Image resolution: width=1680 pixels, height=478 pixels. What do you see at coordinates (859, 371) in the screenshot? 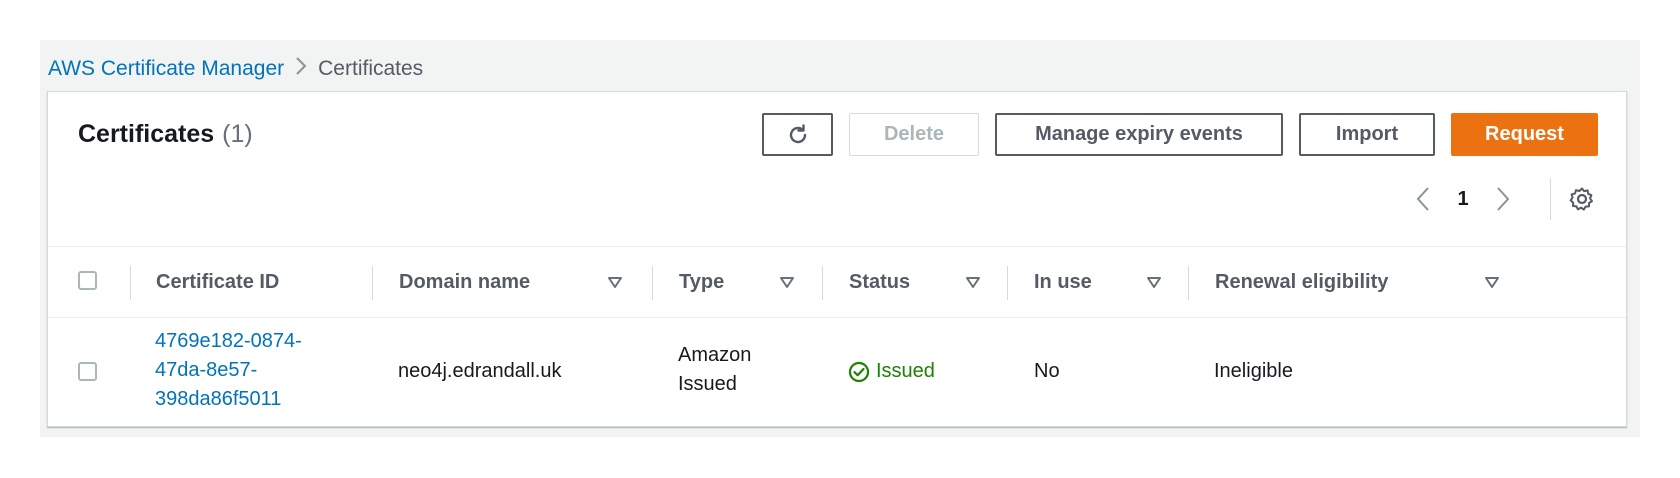
I see `check-circle-icon` at bounding box center [859, 371].